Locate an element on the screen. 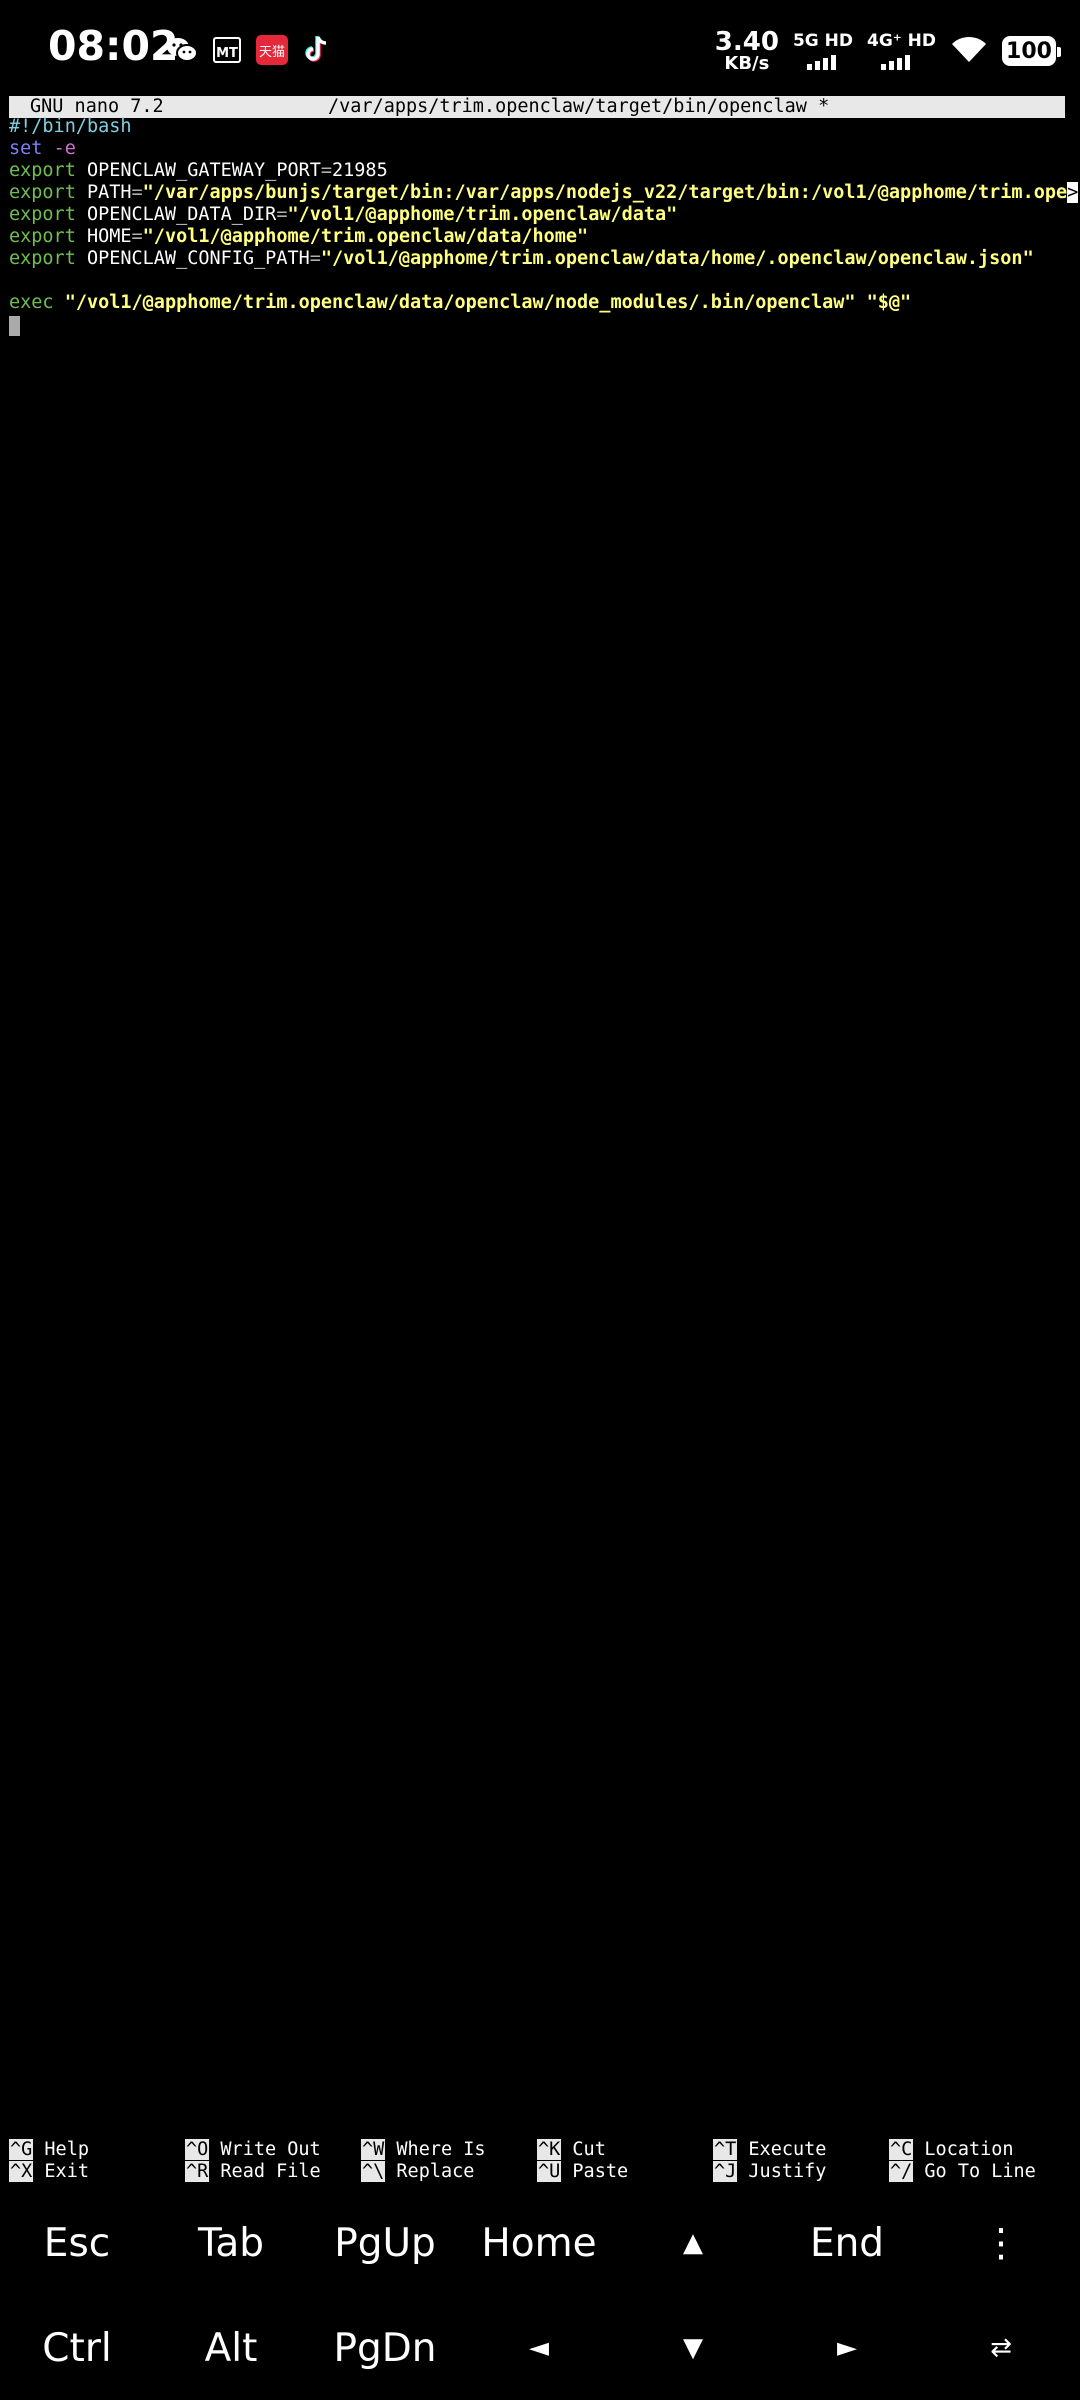  help-item: ^G Help is located at coordinates (49, 2150).